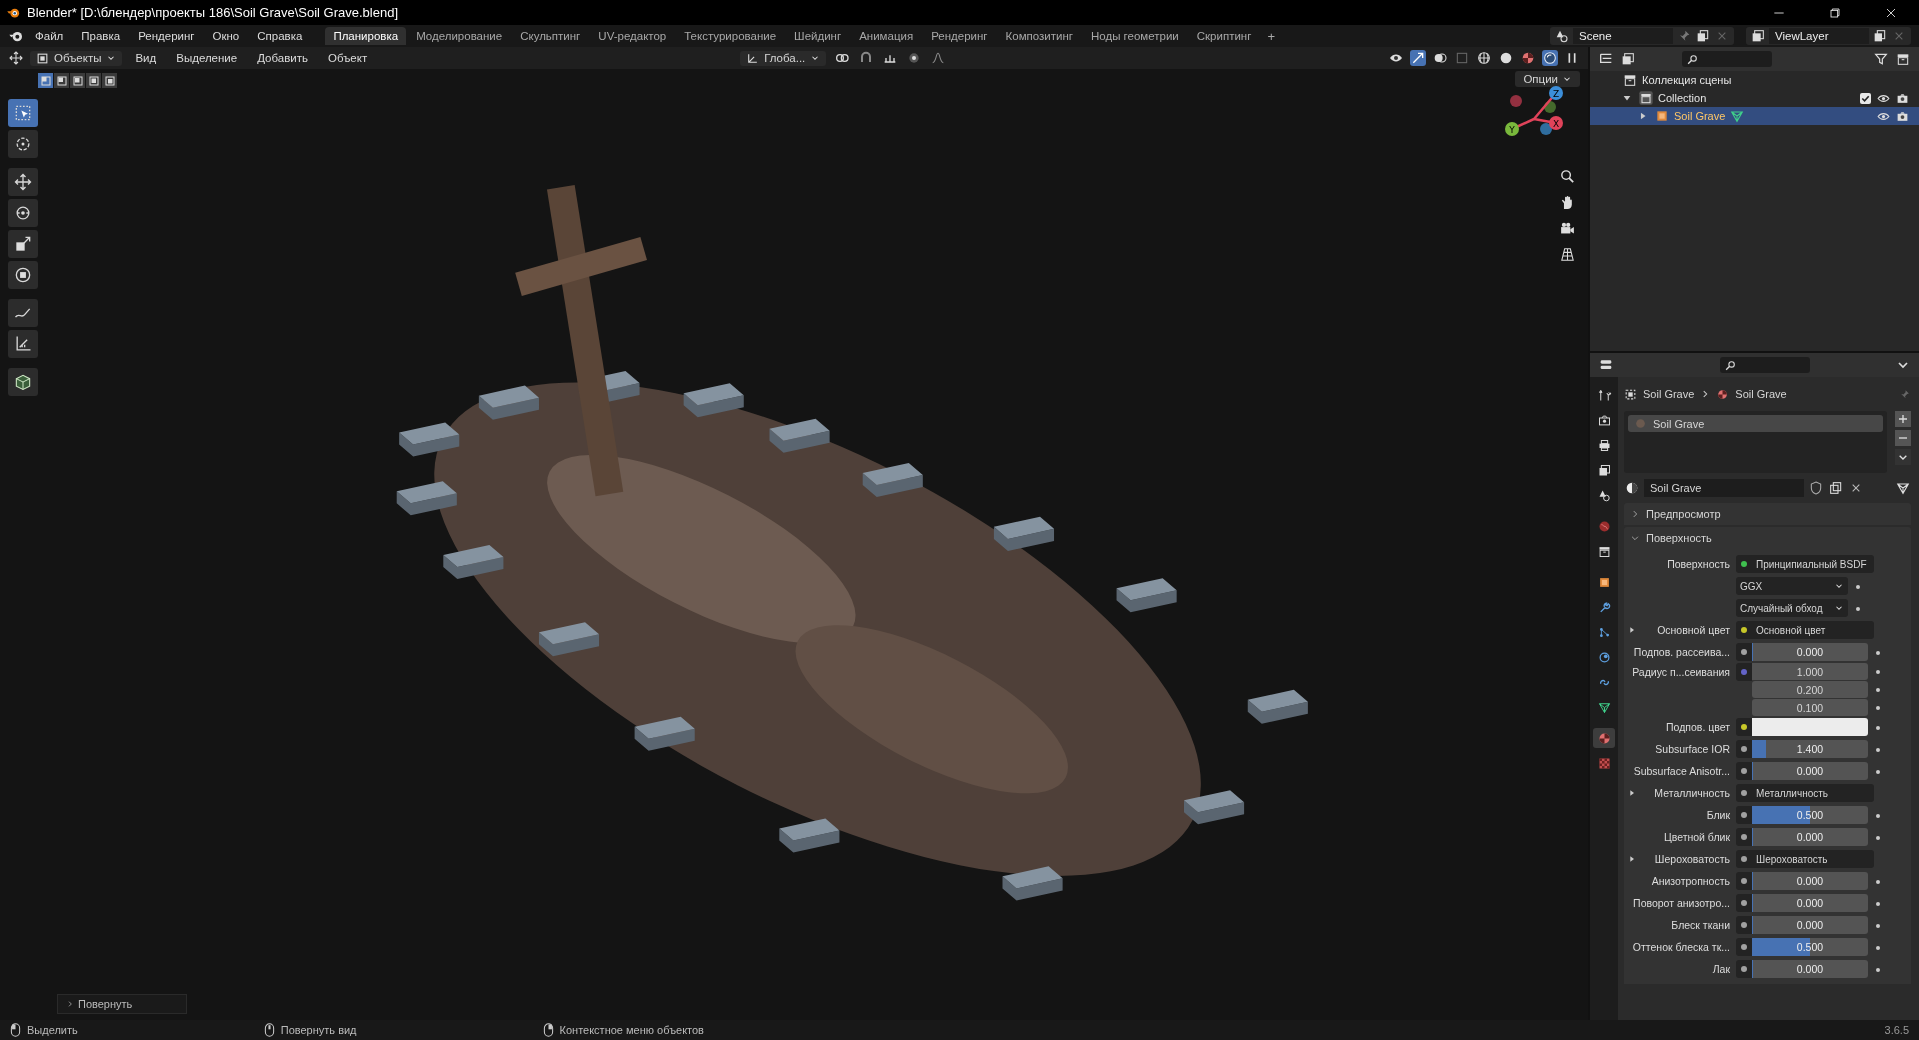 This screenshot has width=1919, height=1040. I want to click on menu-item: Рендеринг, so click(166, 36).